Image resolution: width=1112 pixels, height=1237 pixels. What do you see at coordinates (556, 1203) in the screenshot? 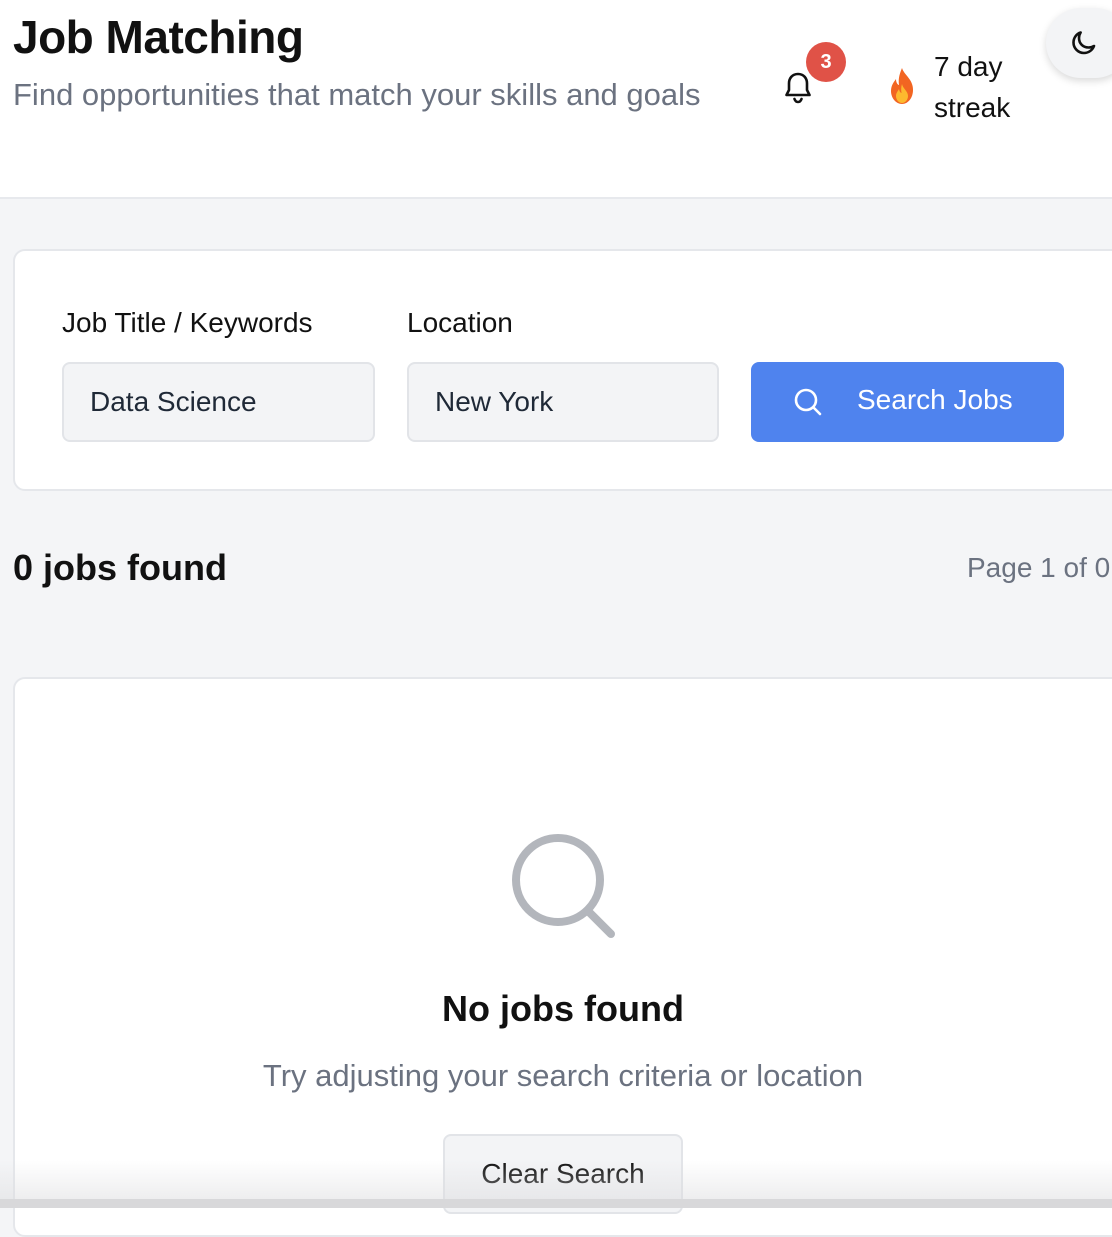
I see `horizontal-scrollbar` at bounding box center [556, 1203].